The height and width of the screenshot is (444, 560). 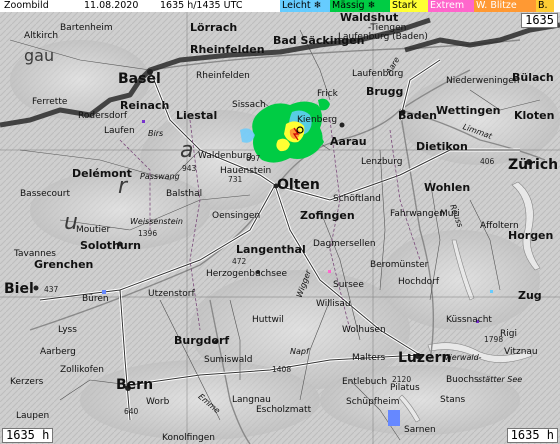 What do you see at coordinates (327, 94) in the screenshot?
I see `place-frick: Frick` at bounding box center [327, 94].